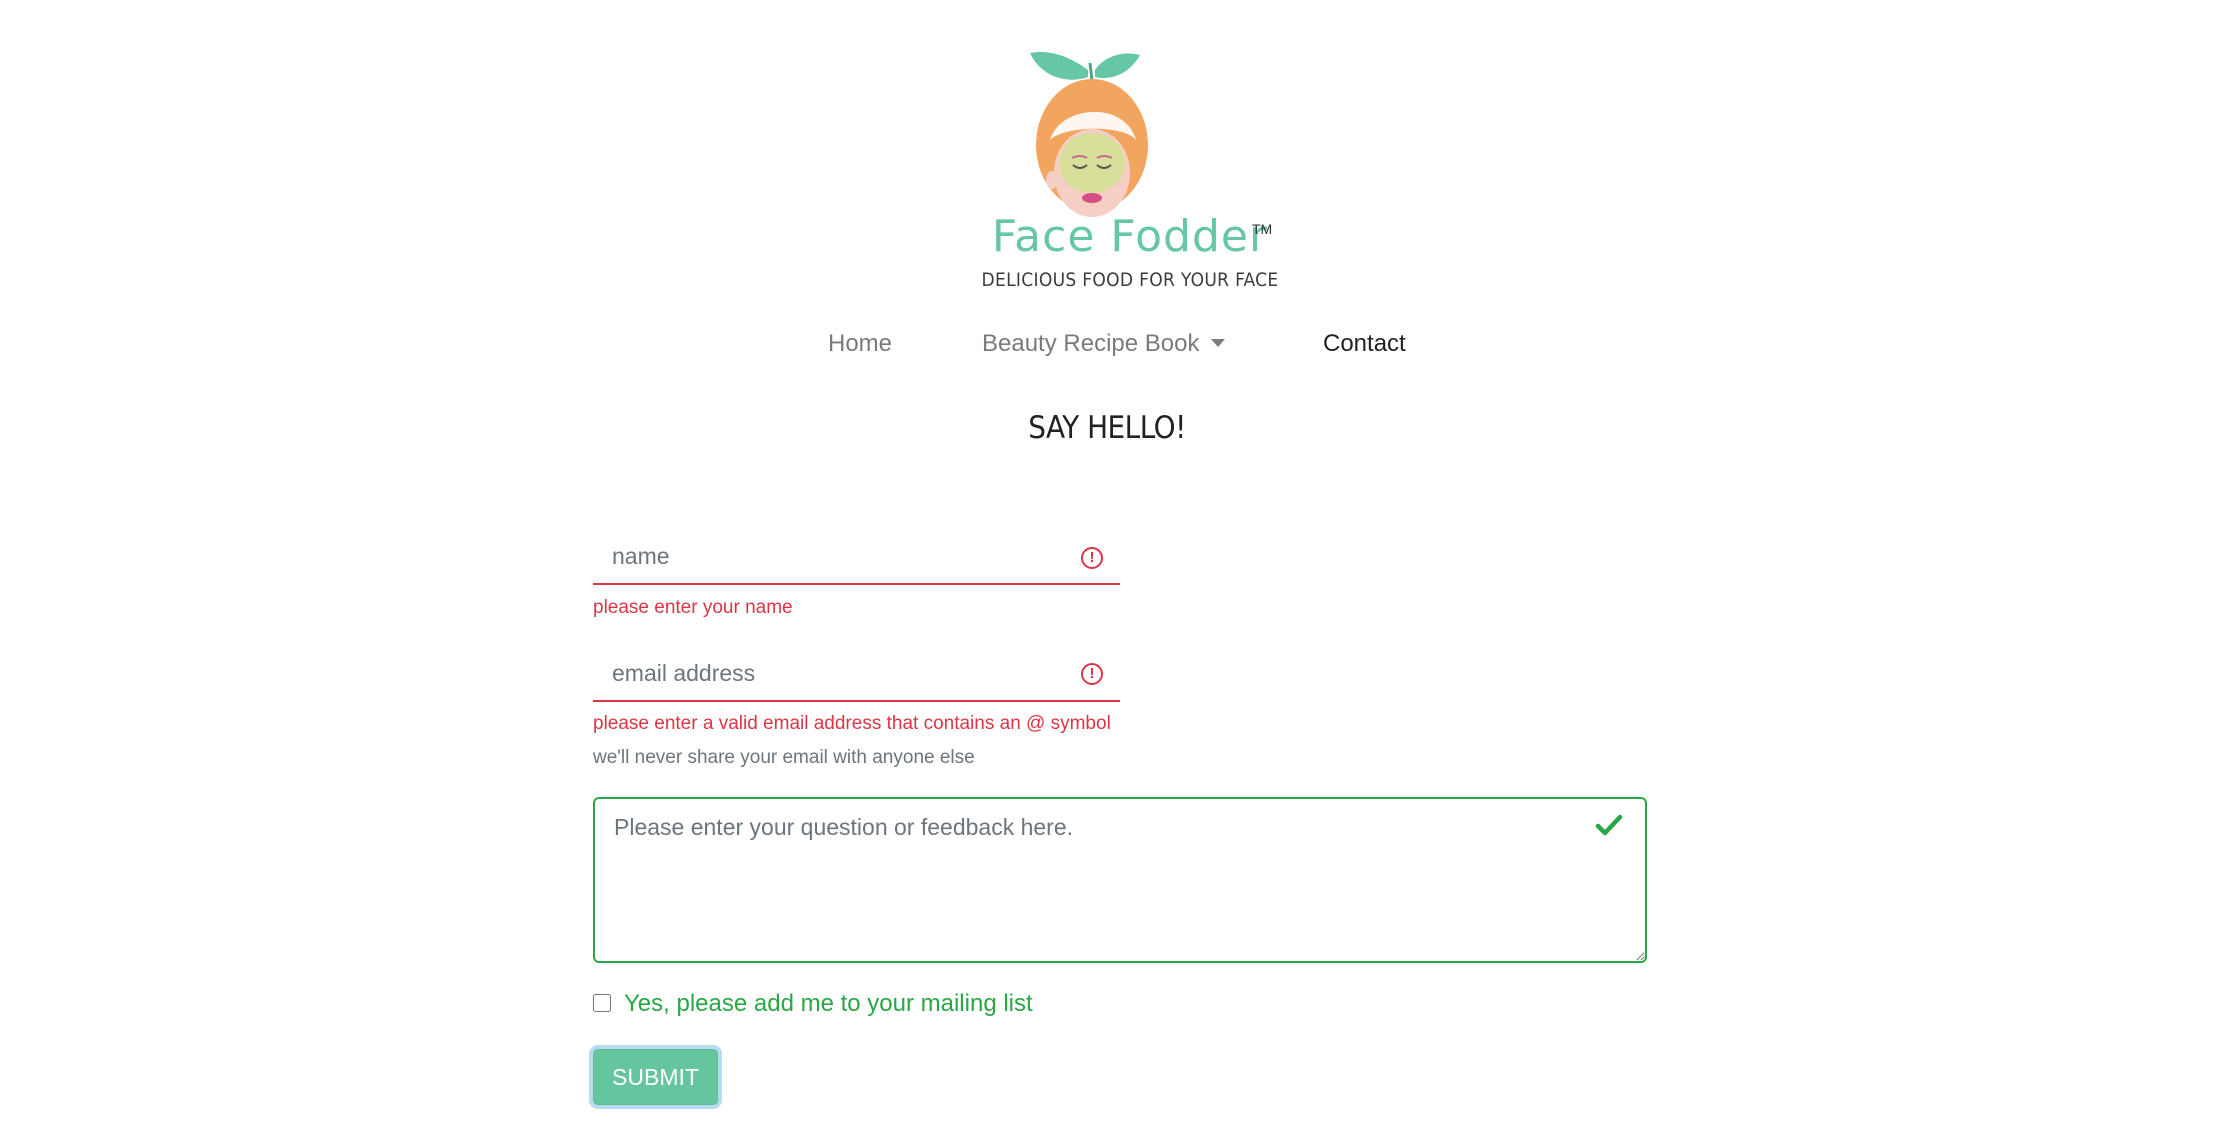  I want to click on trademark-mark: TM, so click(1262, 229).